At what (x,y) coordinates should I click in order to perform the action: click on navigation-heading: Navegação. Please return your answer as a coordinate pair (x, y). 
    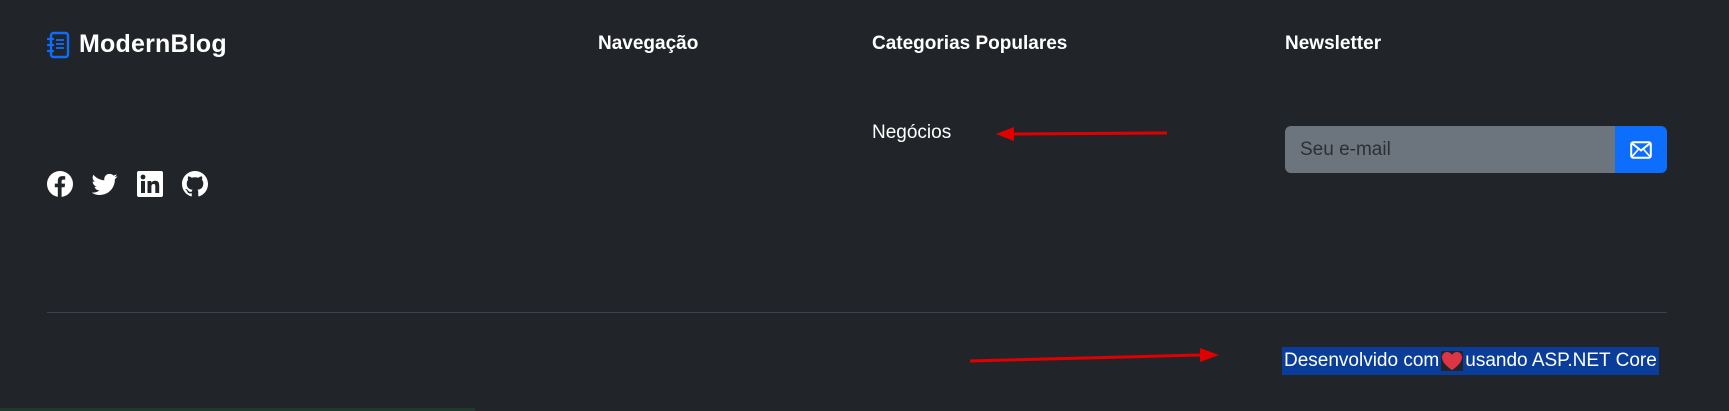
    Looking at the image, I should click on (648, 43).